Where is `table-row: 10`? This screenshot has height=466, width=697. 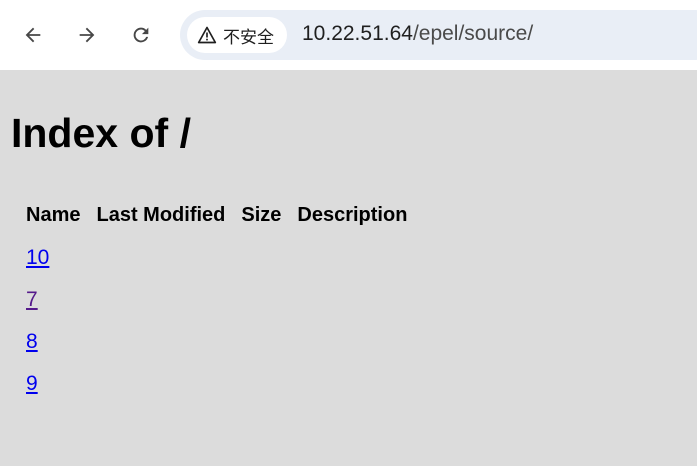
table-row: 10 is located at coordinates (216, 258).